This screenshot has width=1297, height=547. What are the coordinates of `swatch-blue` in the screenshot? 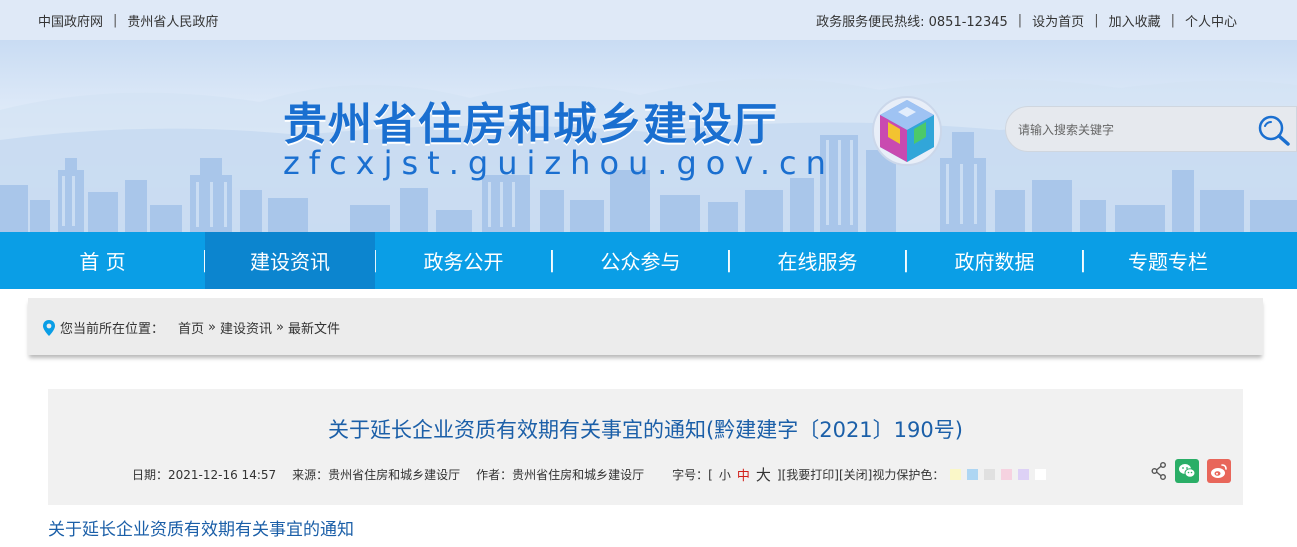 It's located at (973, 474).